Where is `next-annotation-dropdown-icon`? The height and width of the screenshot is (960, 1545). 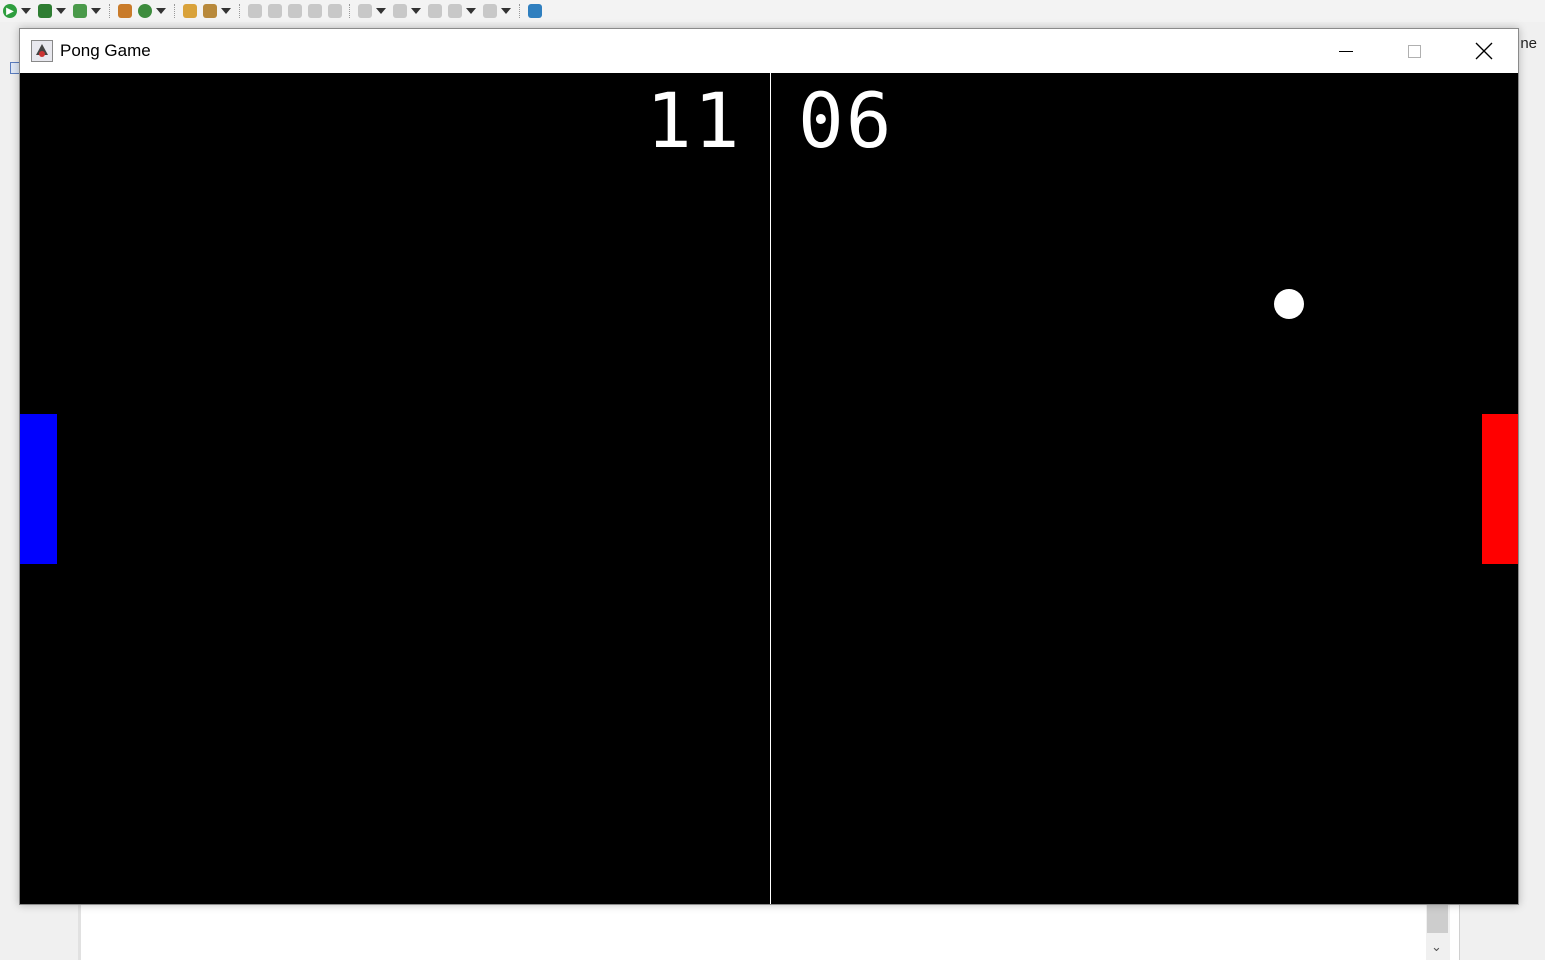 next-annotation-dropdown-icon is located at coordinates (381, 11).